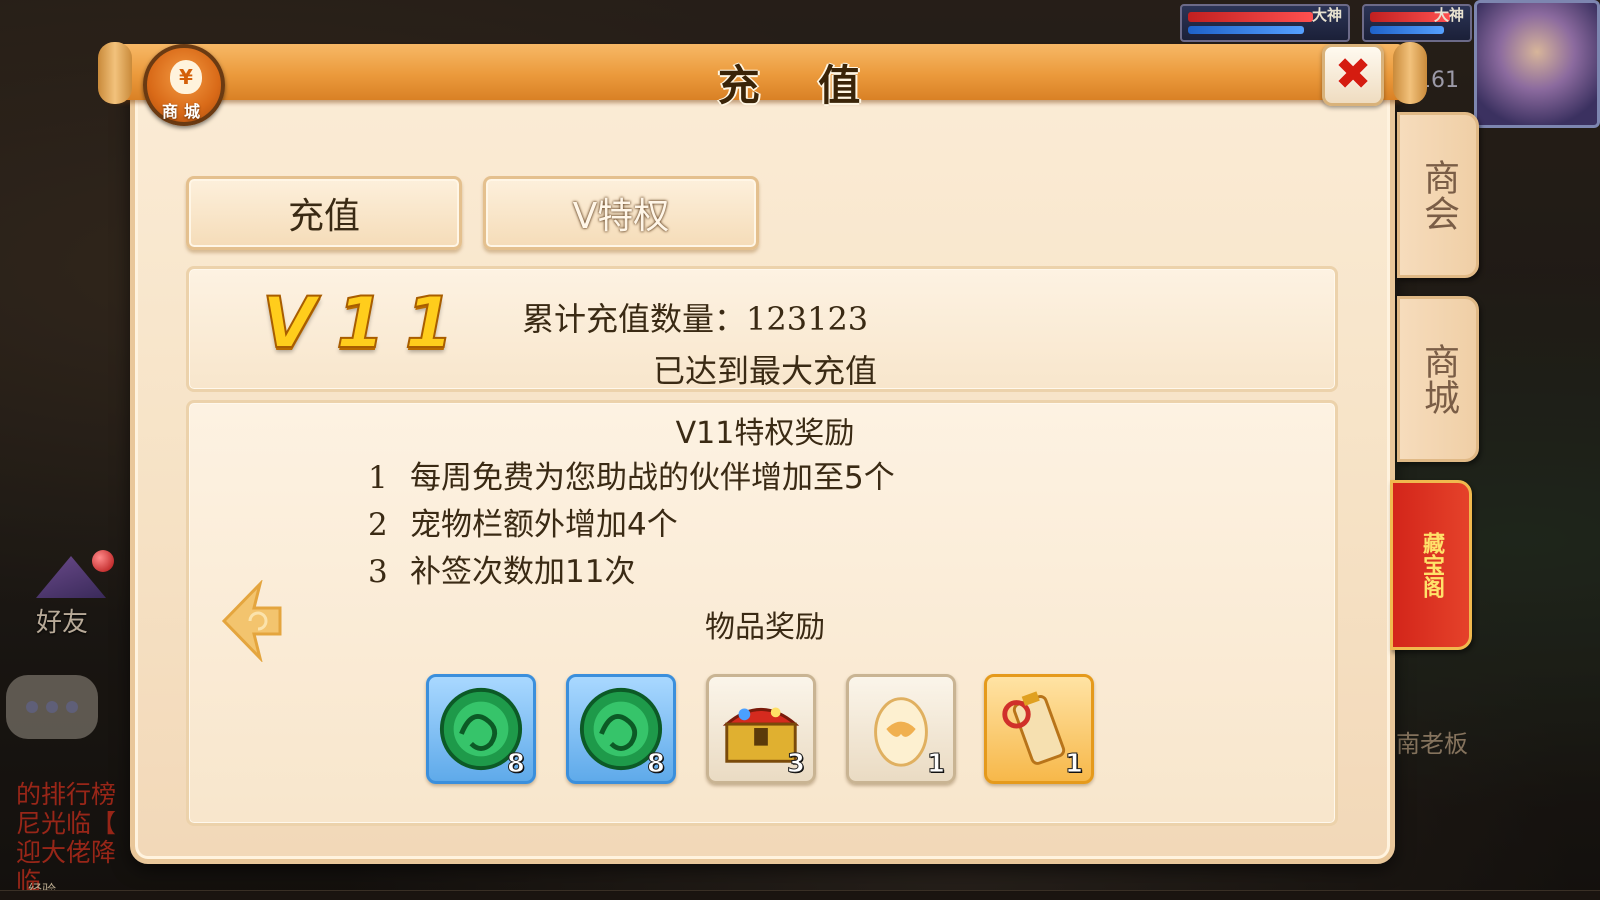 The height and width of the screenshot is (900, 1600). Describe the element at coordinates (544, 525) in the screenshot. I see `privilege-text: 宠物栏额外增加4个` at that location.